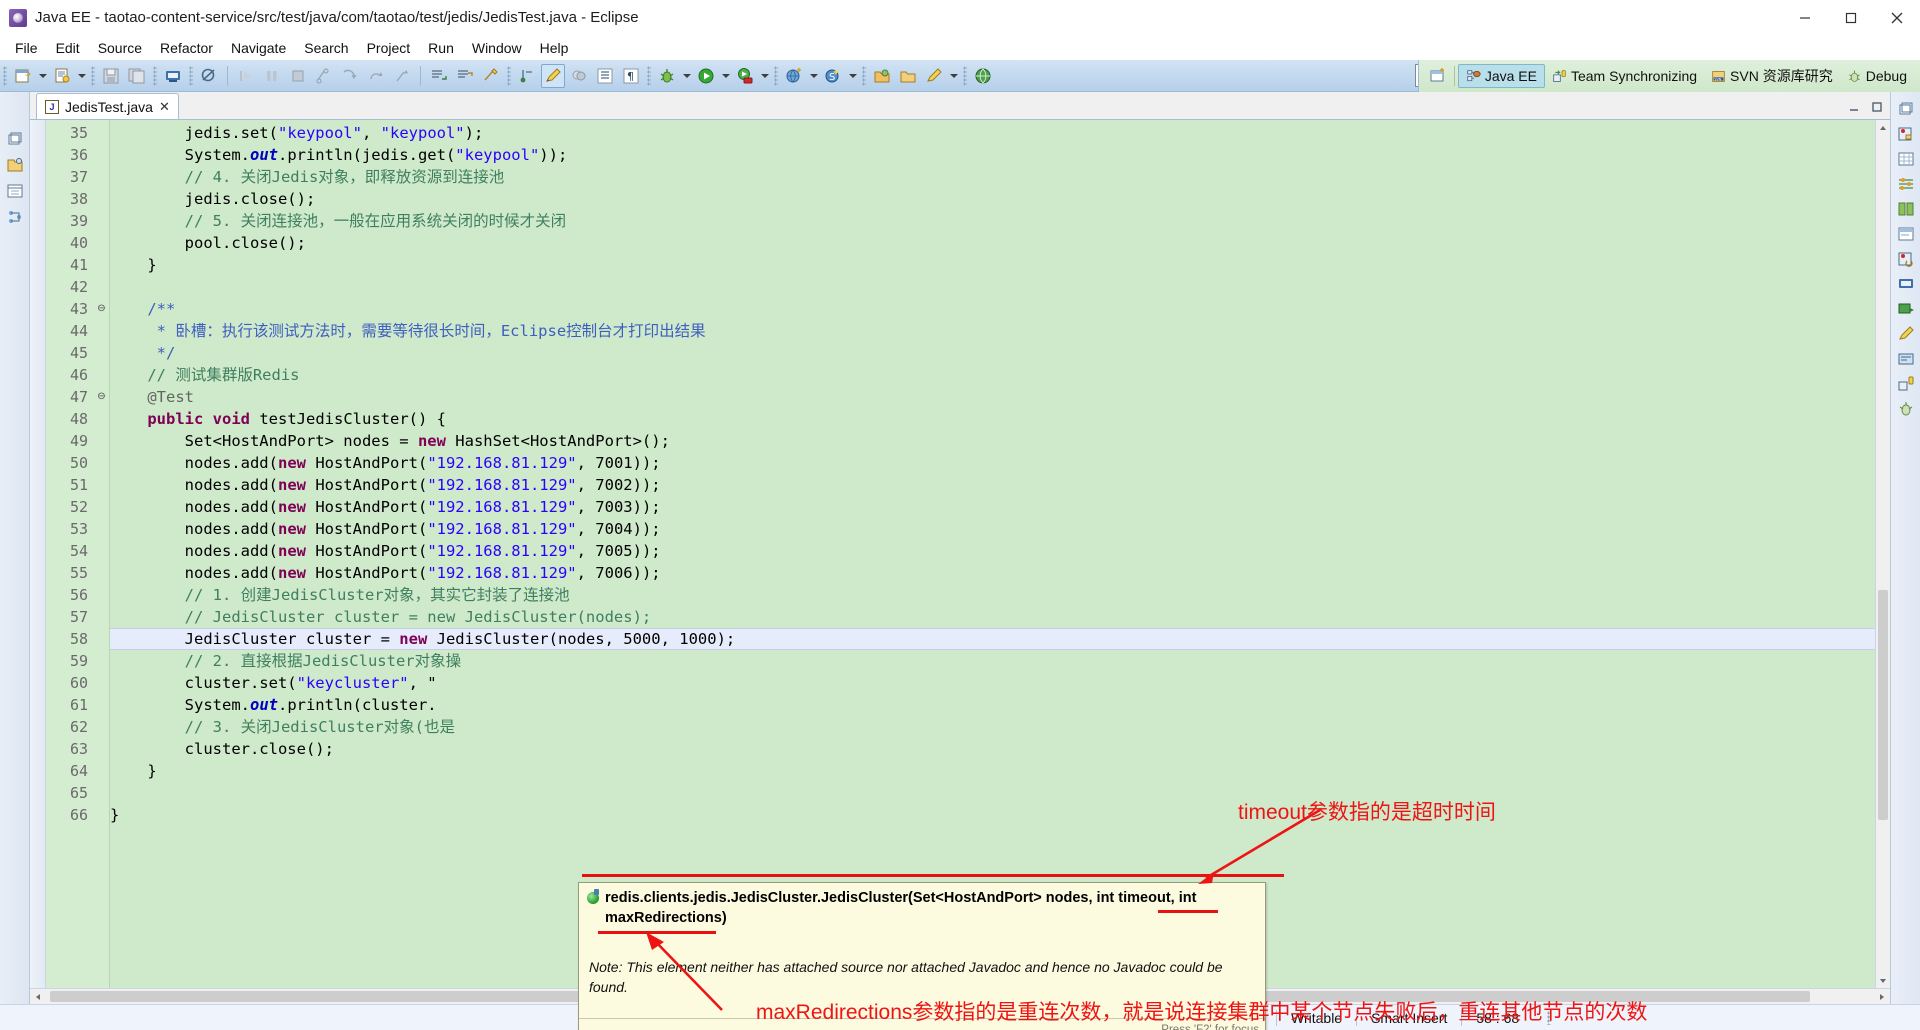 The height and width of the screenshot is (1030, 1920). What do you see at coordinates (137, 76) in the screenshot?
I see `save-all-icon` at bounding box center [137, 76].